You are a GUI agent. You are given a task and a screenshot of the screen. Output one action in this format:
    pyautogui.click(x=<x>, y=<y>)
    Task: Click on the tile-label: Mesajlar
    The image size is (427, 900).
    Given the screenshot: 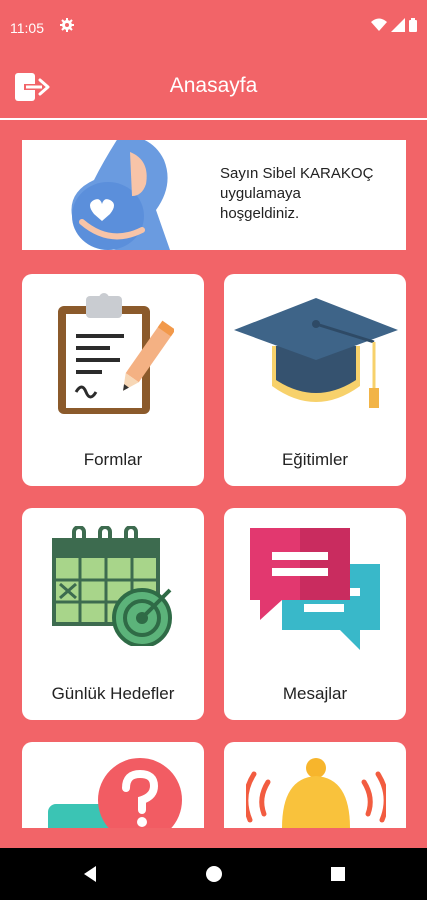 What is the action you would take?
    pyautogui.click(x=315, y=693)
    